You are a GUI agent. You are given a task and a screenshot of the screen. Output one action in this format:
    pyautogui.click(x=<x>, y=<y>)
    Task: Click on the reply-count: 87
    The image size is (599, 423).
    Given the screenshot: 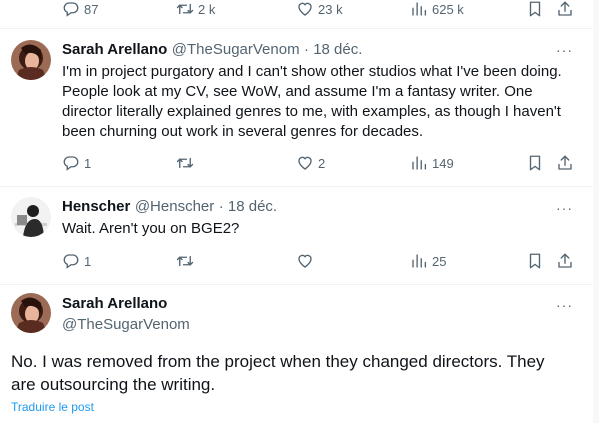 What is the action you would take?
    pyautogui.click(x=91, y=9)
    